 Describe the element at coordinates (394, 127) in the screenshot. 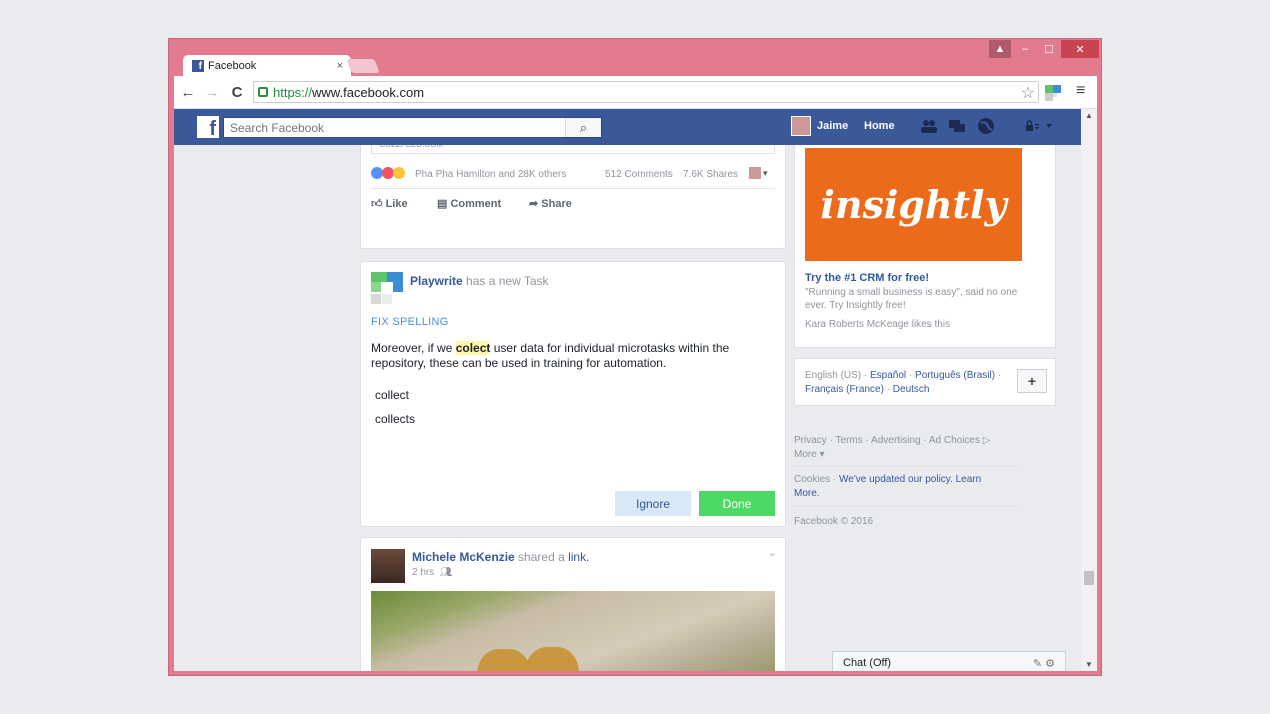

I see `search-input` at that location.